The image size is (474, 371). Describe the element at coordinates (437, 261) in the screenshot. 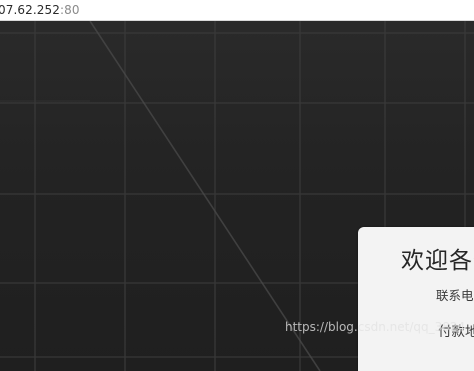

I see `panel-title: 欢迎各位` at that location.